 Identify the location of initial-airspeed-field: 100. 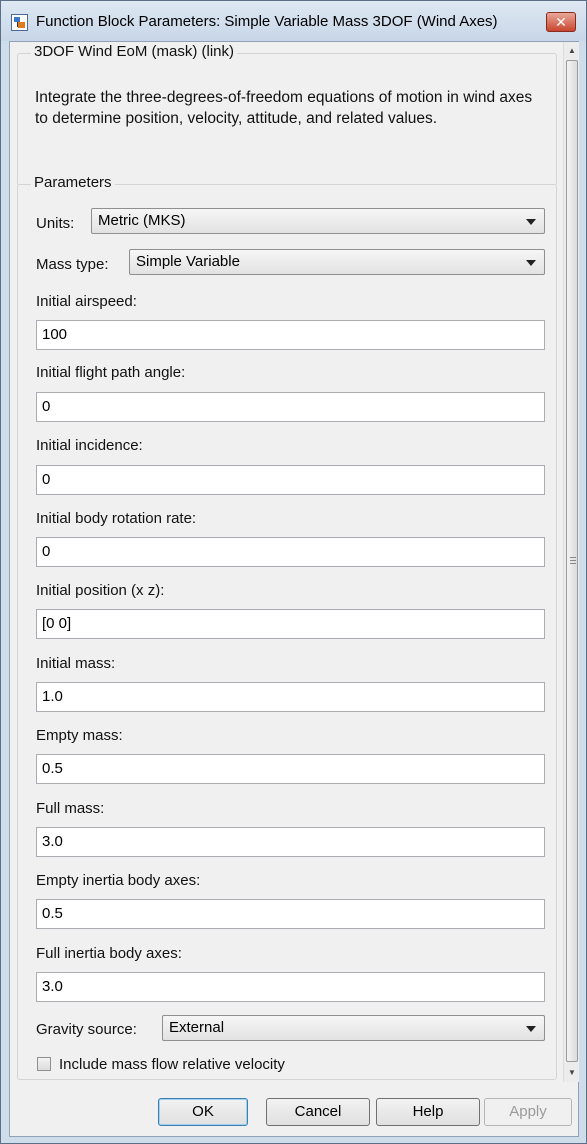
(290, 335).